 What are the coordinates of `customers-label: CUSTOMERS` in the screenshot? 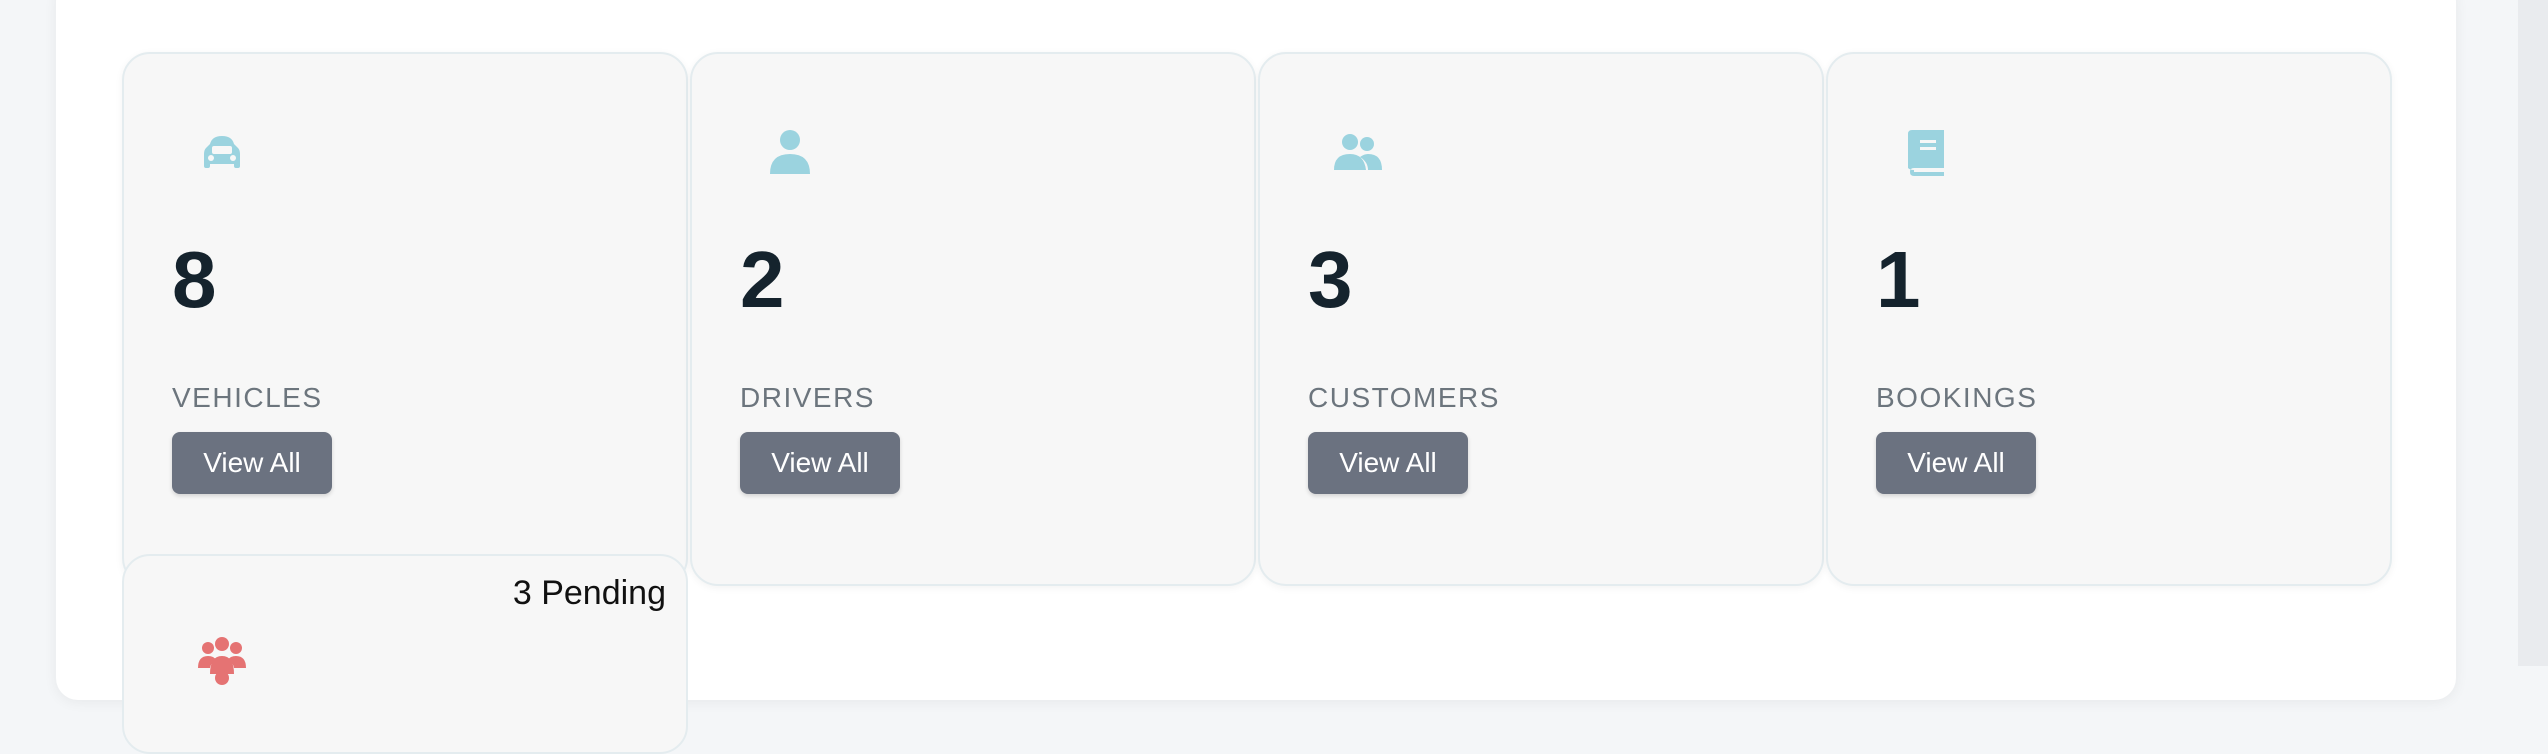 It's located at (1404, 397).